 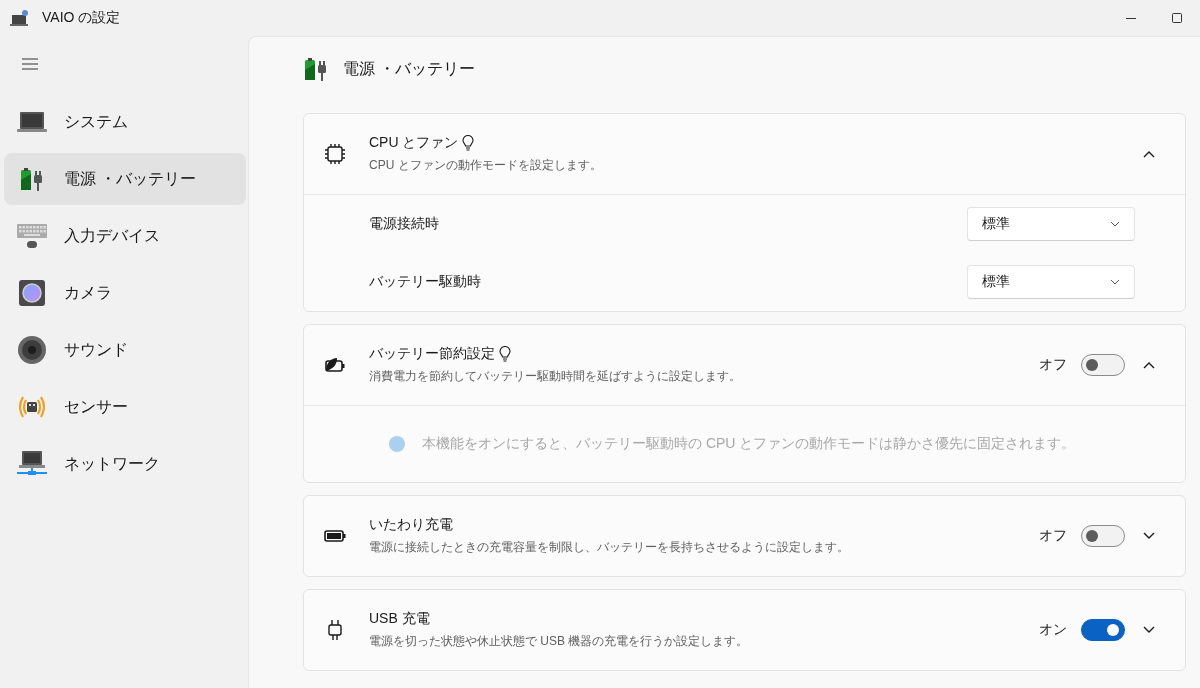 I want to click on app-icon, so click(x=20, y=18).